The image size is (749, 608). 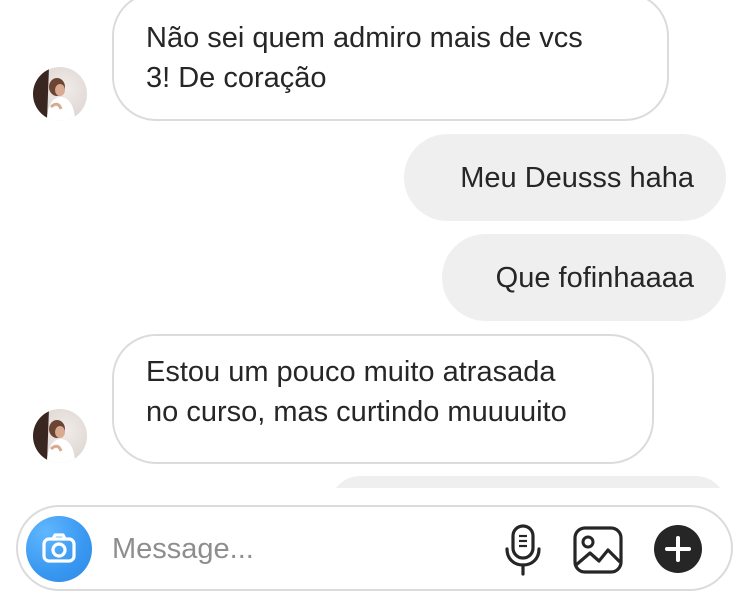 I want to click on message-composer, so click(x=374, y=548).